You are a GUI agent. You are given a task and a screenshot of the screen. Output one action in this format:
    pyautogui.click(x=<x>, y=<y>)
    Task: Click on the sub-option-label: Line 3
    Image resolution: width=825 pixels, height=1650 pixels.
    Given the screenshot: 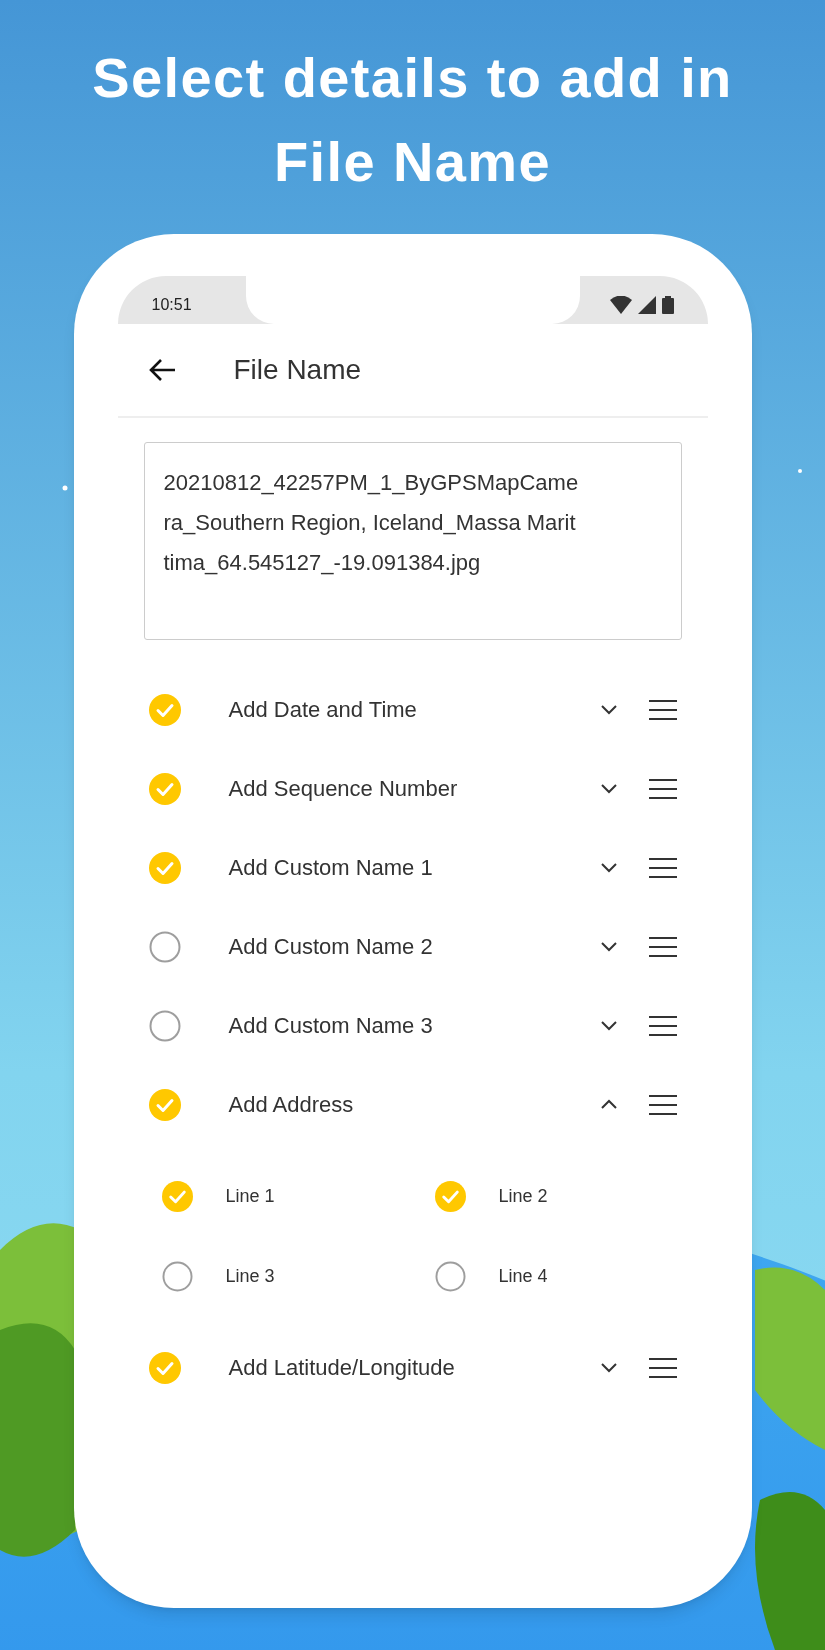 What is the action you would take?
    pyautogui.click(x=250, y=1276)
    